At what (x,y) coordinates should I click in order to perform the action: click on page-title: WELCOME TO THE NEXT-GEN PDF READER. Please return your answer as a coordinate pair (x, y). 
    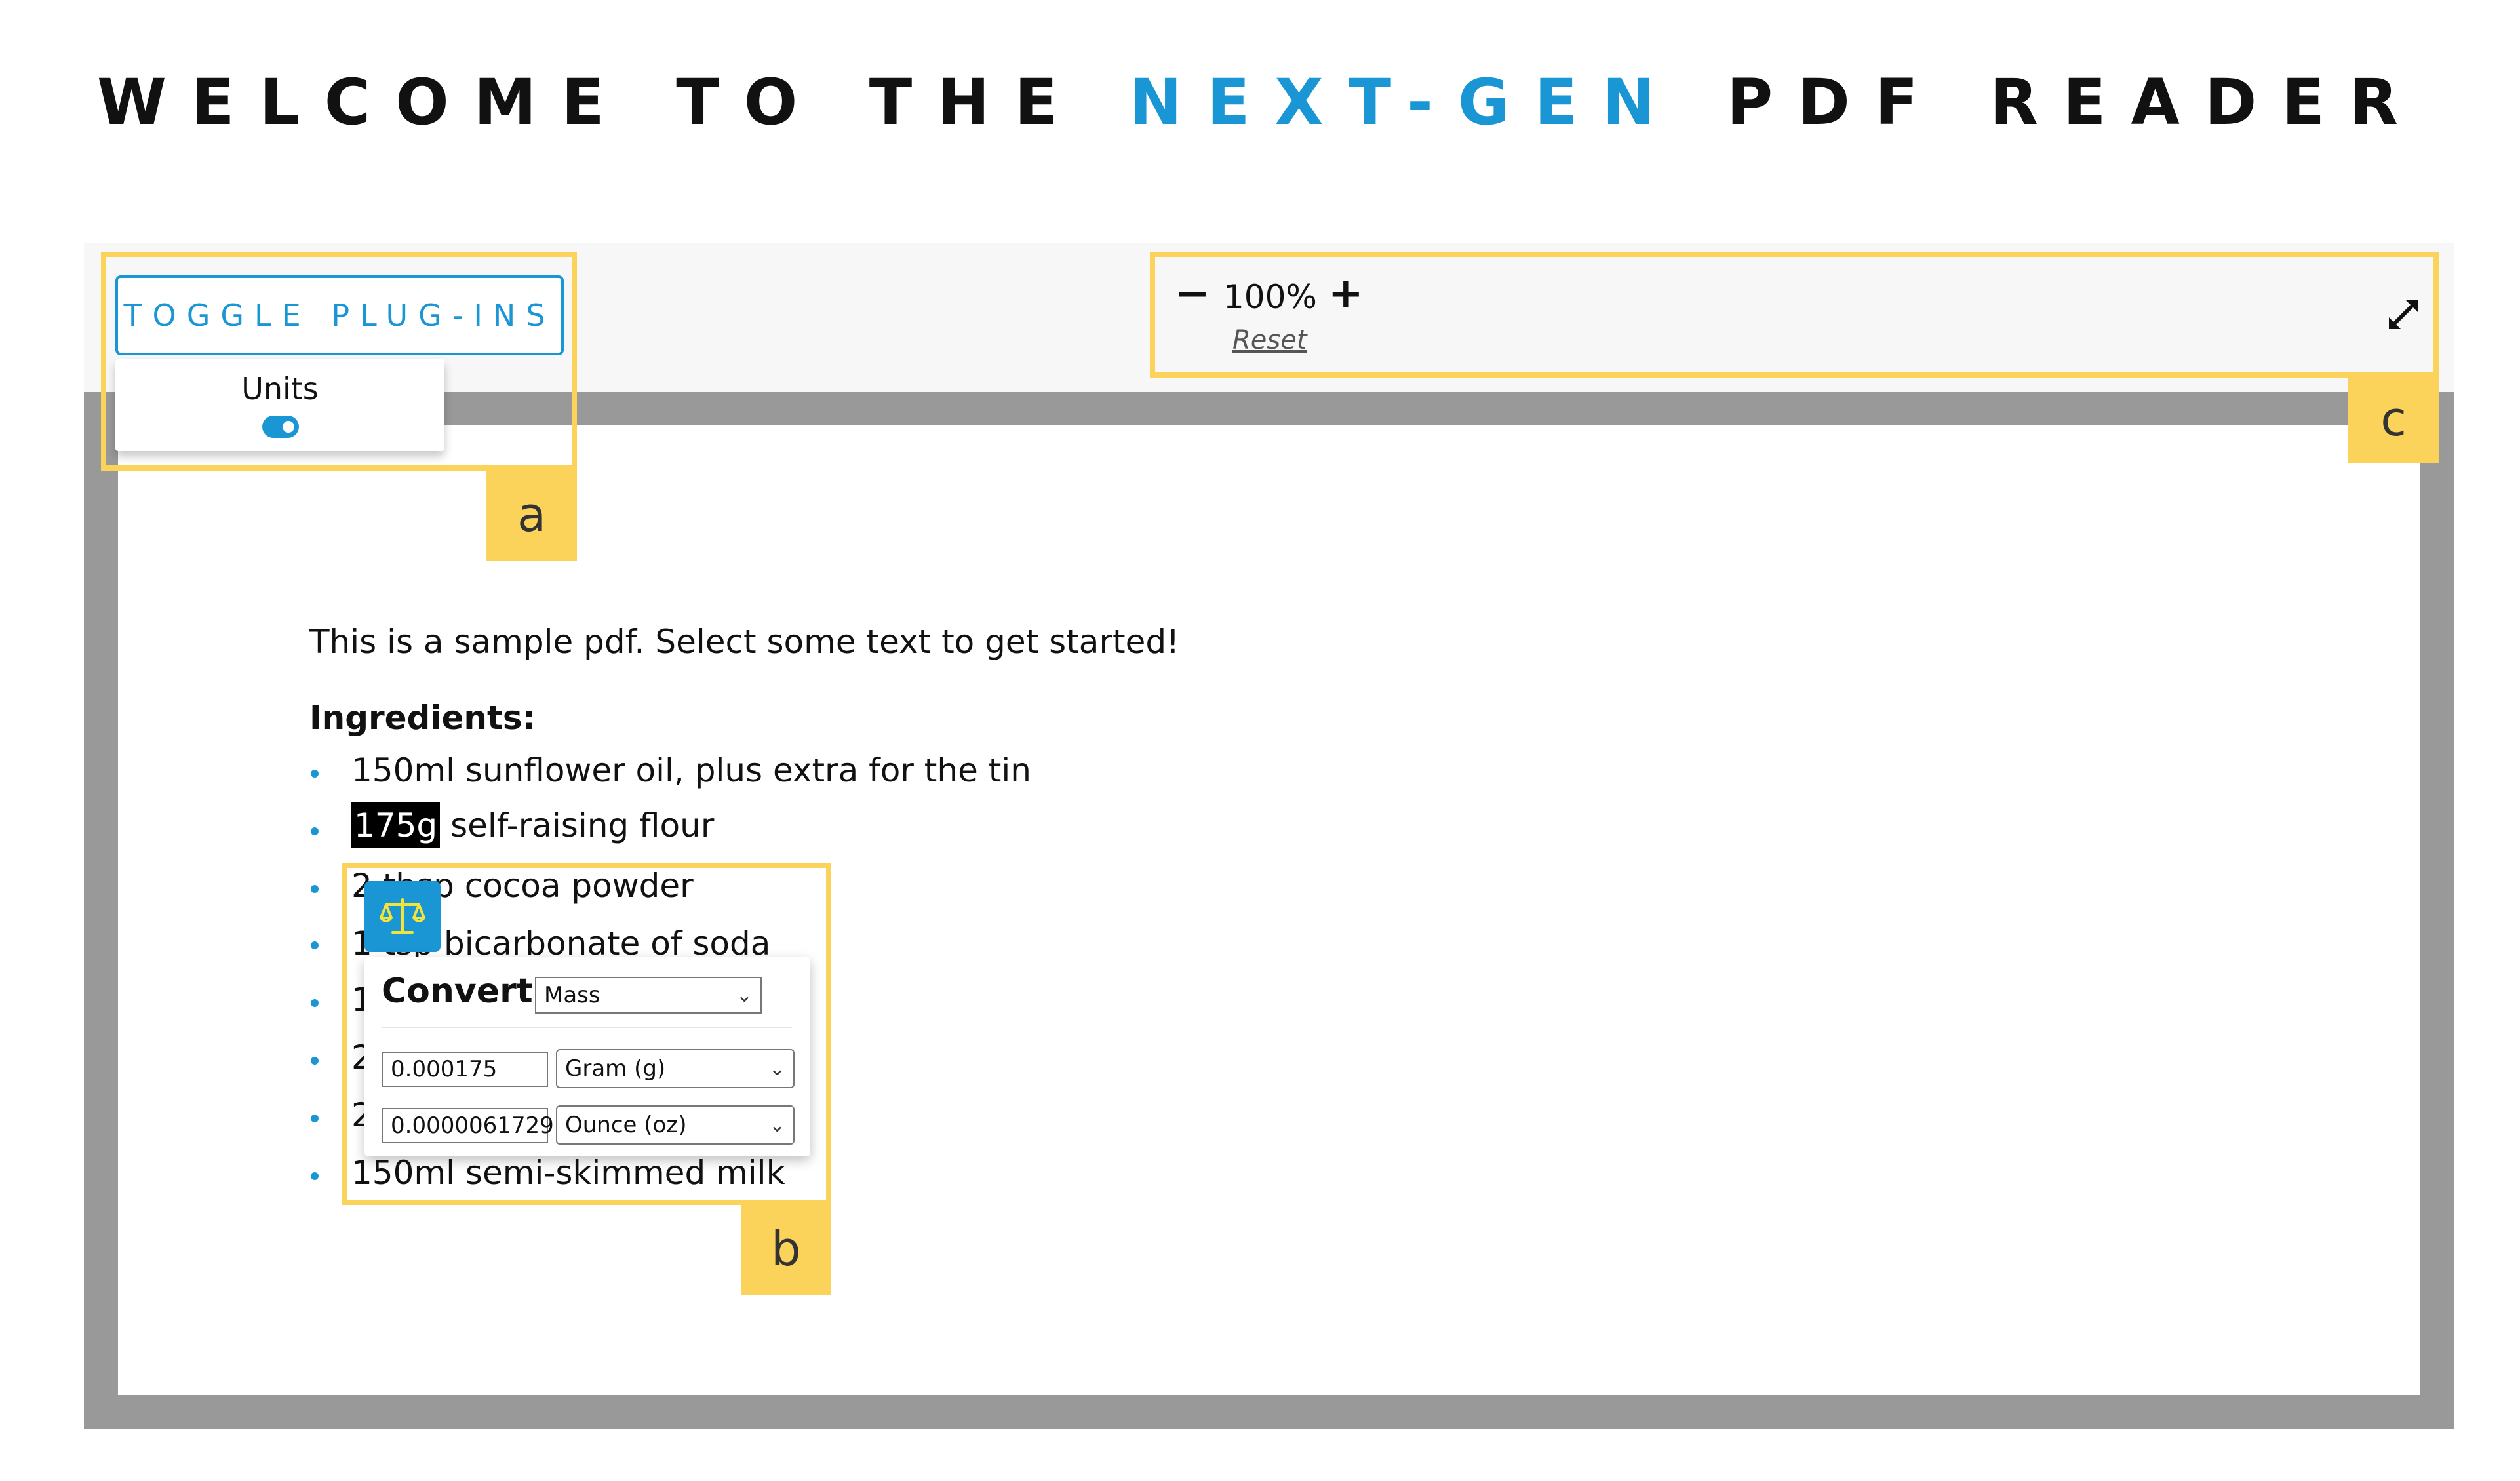
    Looking at the image, I should click on (1260, 102).